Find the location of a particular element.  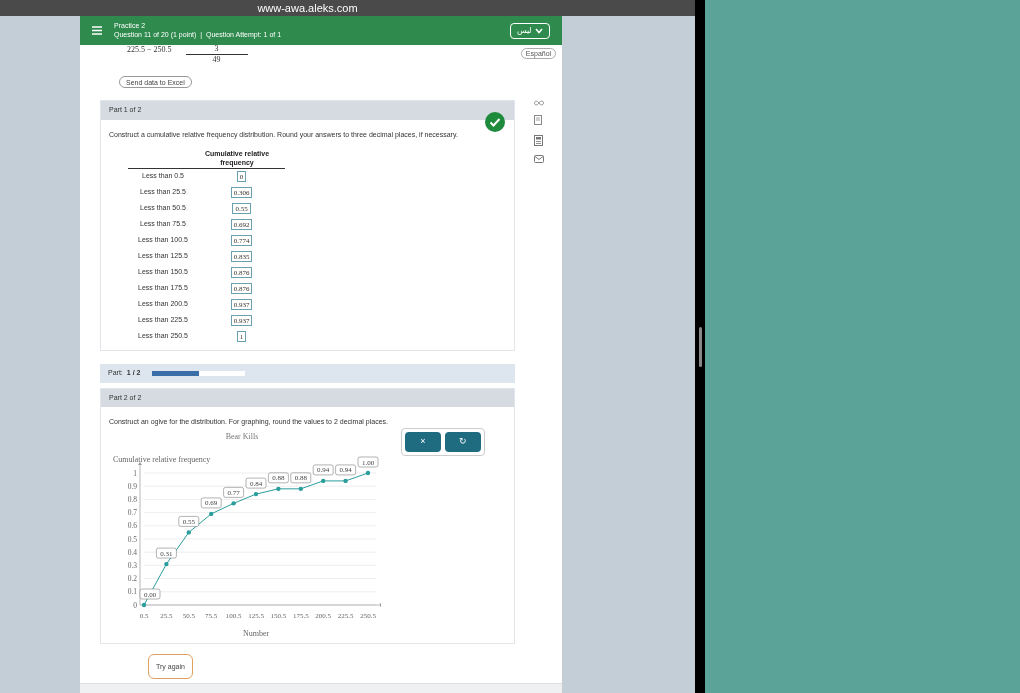

drag-handle is located at coordinates (700, 346).